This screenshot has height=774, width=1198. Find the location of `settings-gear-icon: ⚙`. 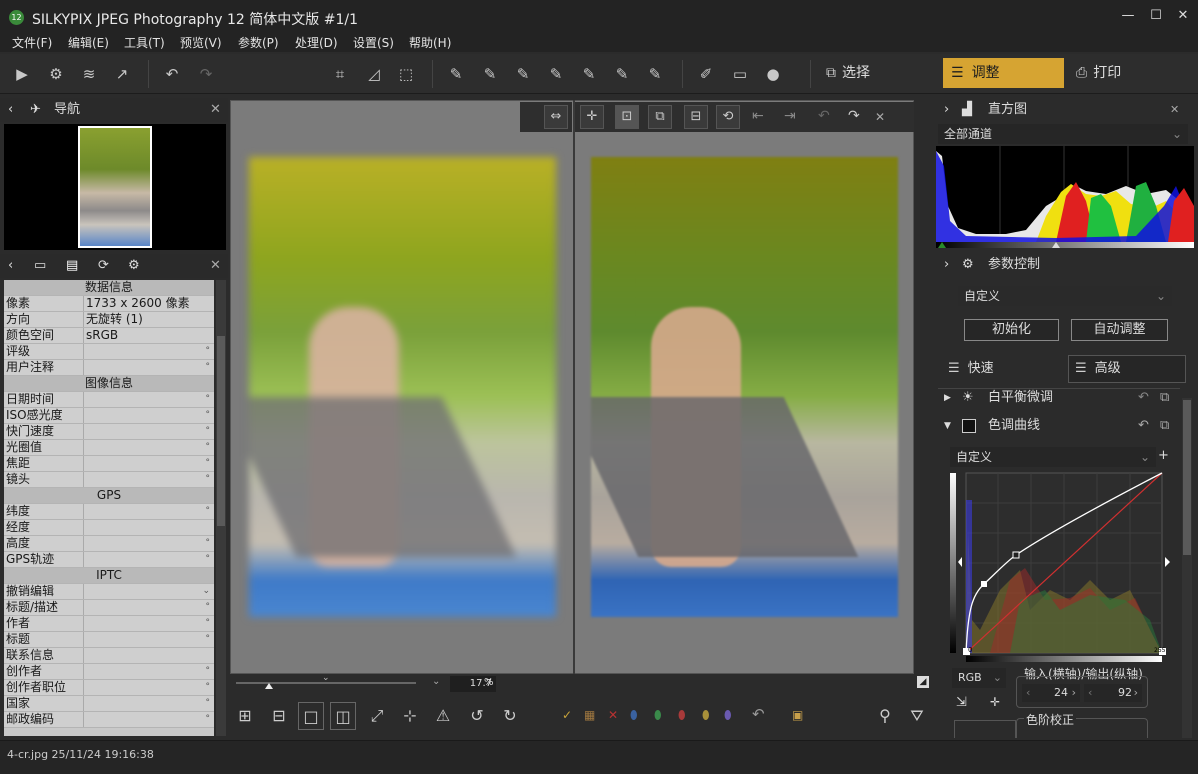

settings-gear-icon: ⚙ is located at coordinates (134, 266).